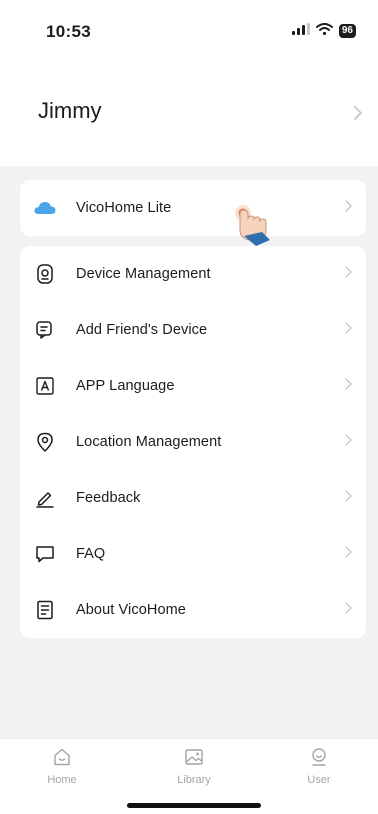 The height and width of the screenshot is (814, 378). Describe the element at coordinates (149, 442) in the screenshot. I see `menu-item-label: Location Management` at that location.